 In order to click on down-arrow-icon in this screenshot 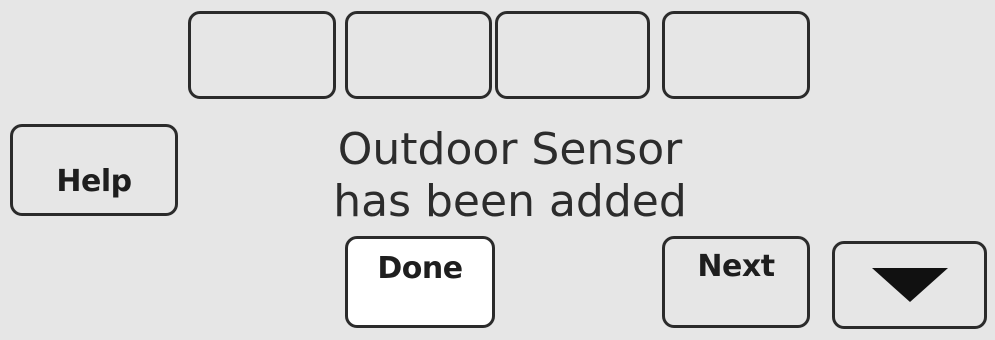, I will do `click(909, 285)`.